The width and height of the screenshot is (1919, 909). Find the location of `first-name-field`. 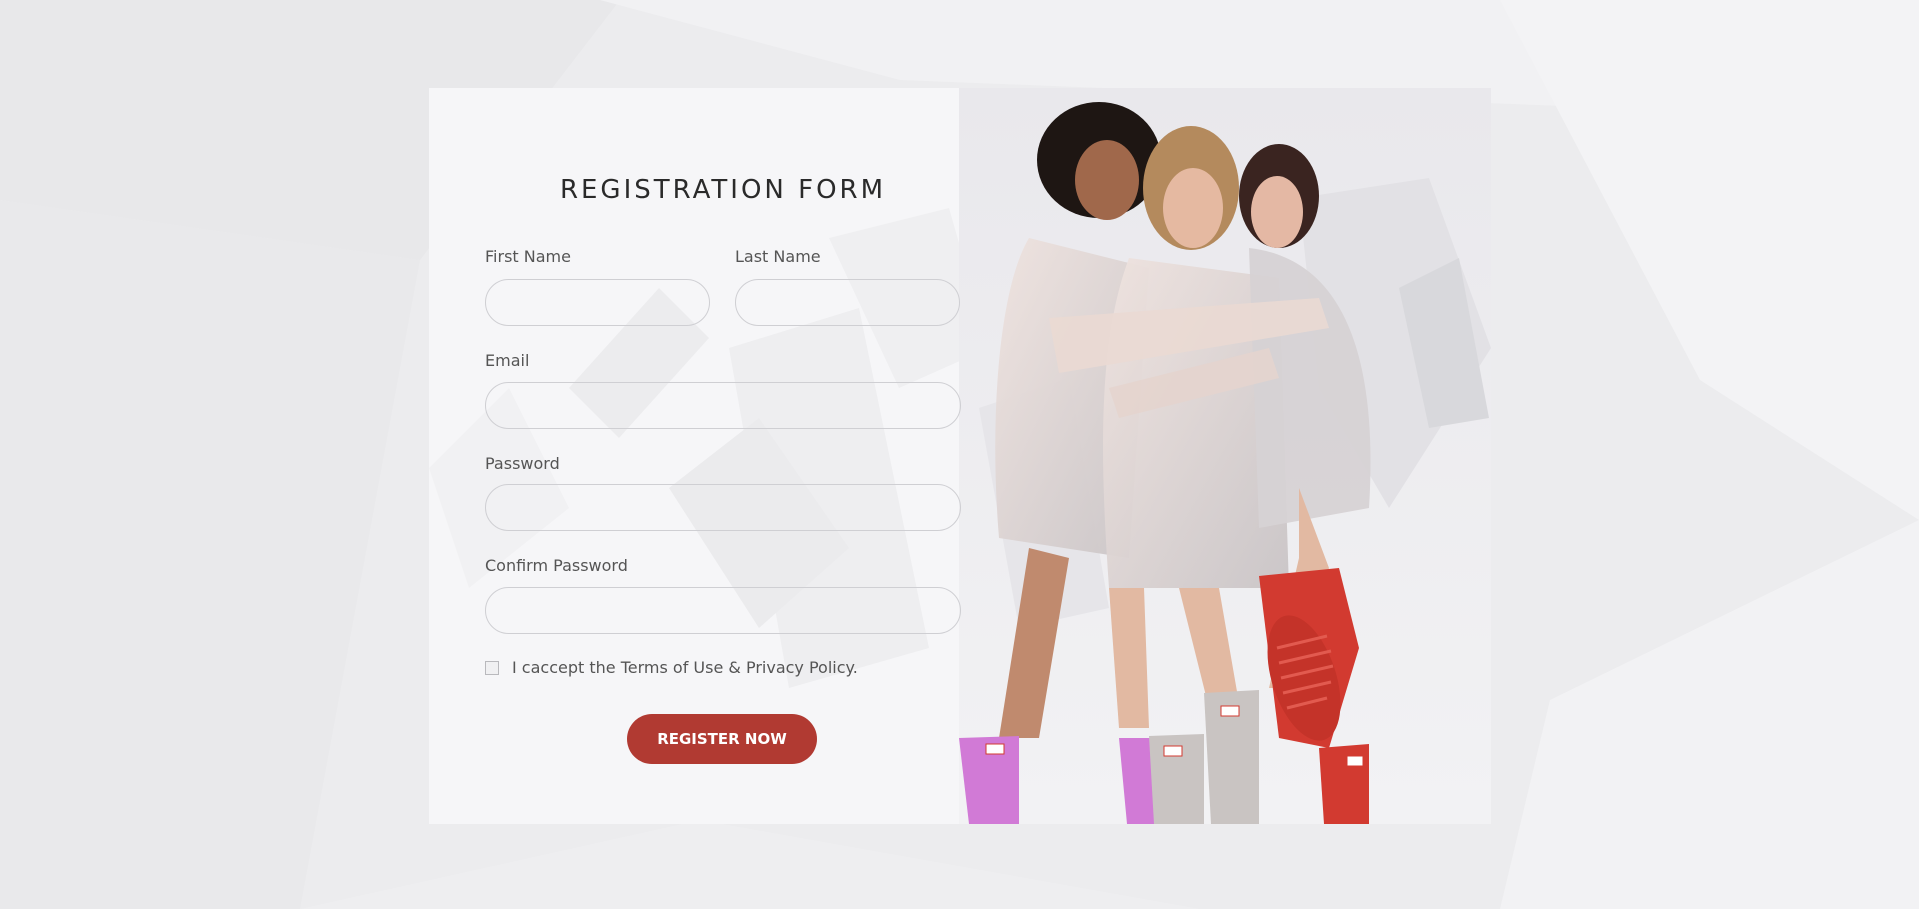

first-name-field is located at coordinates (597, 302).